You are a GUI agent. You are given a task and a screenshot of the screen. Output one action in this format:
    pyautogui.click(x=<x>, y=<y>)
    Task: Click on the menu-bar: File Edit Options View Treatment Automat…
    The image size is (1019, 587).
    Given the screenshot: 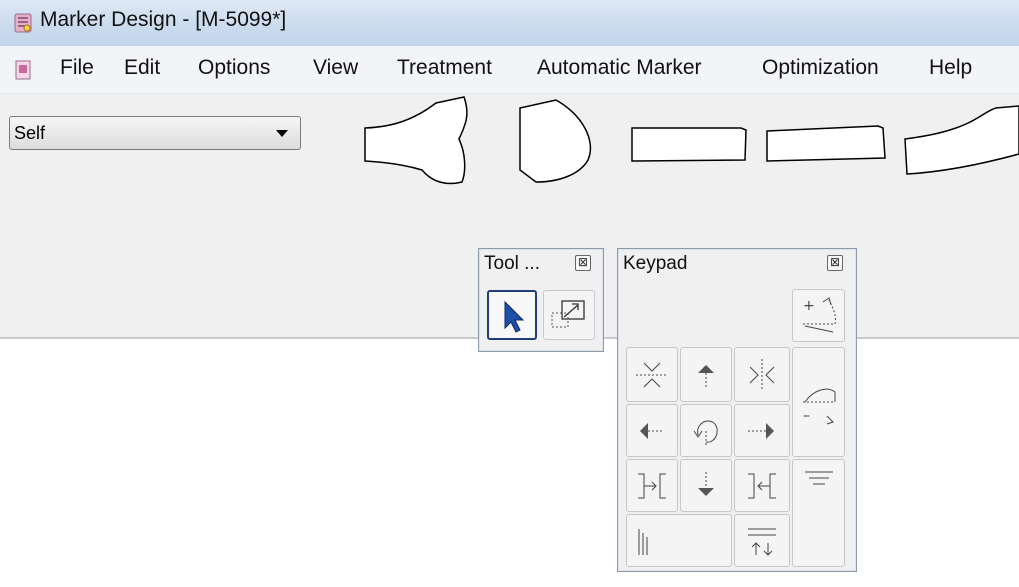 What is the action you would take?
    pyautogui.click(x=509, y=70)
    